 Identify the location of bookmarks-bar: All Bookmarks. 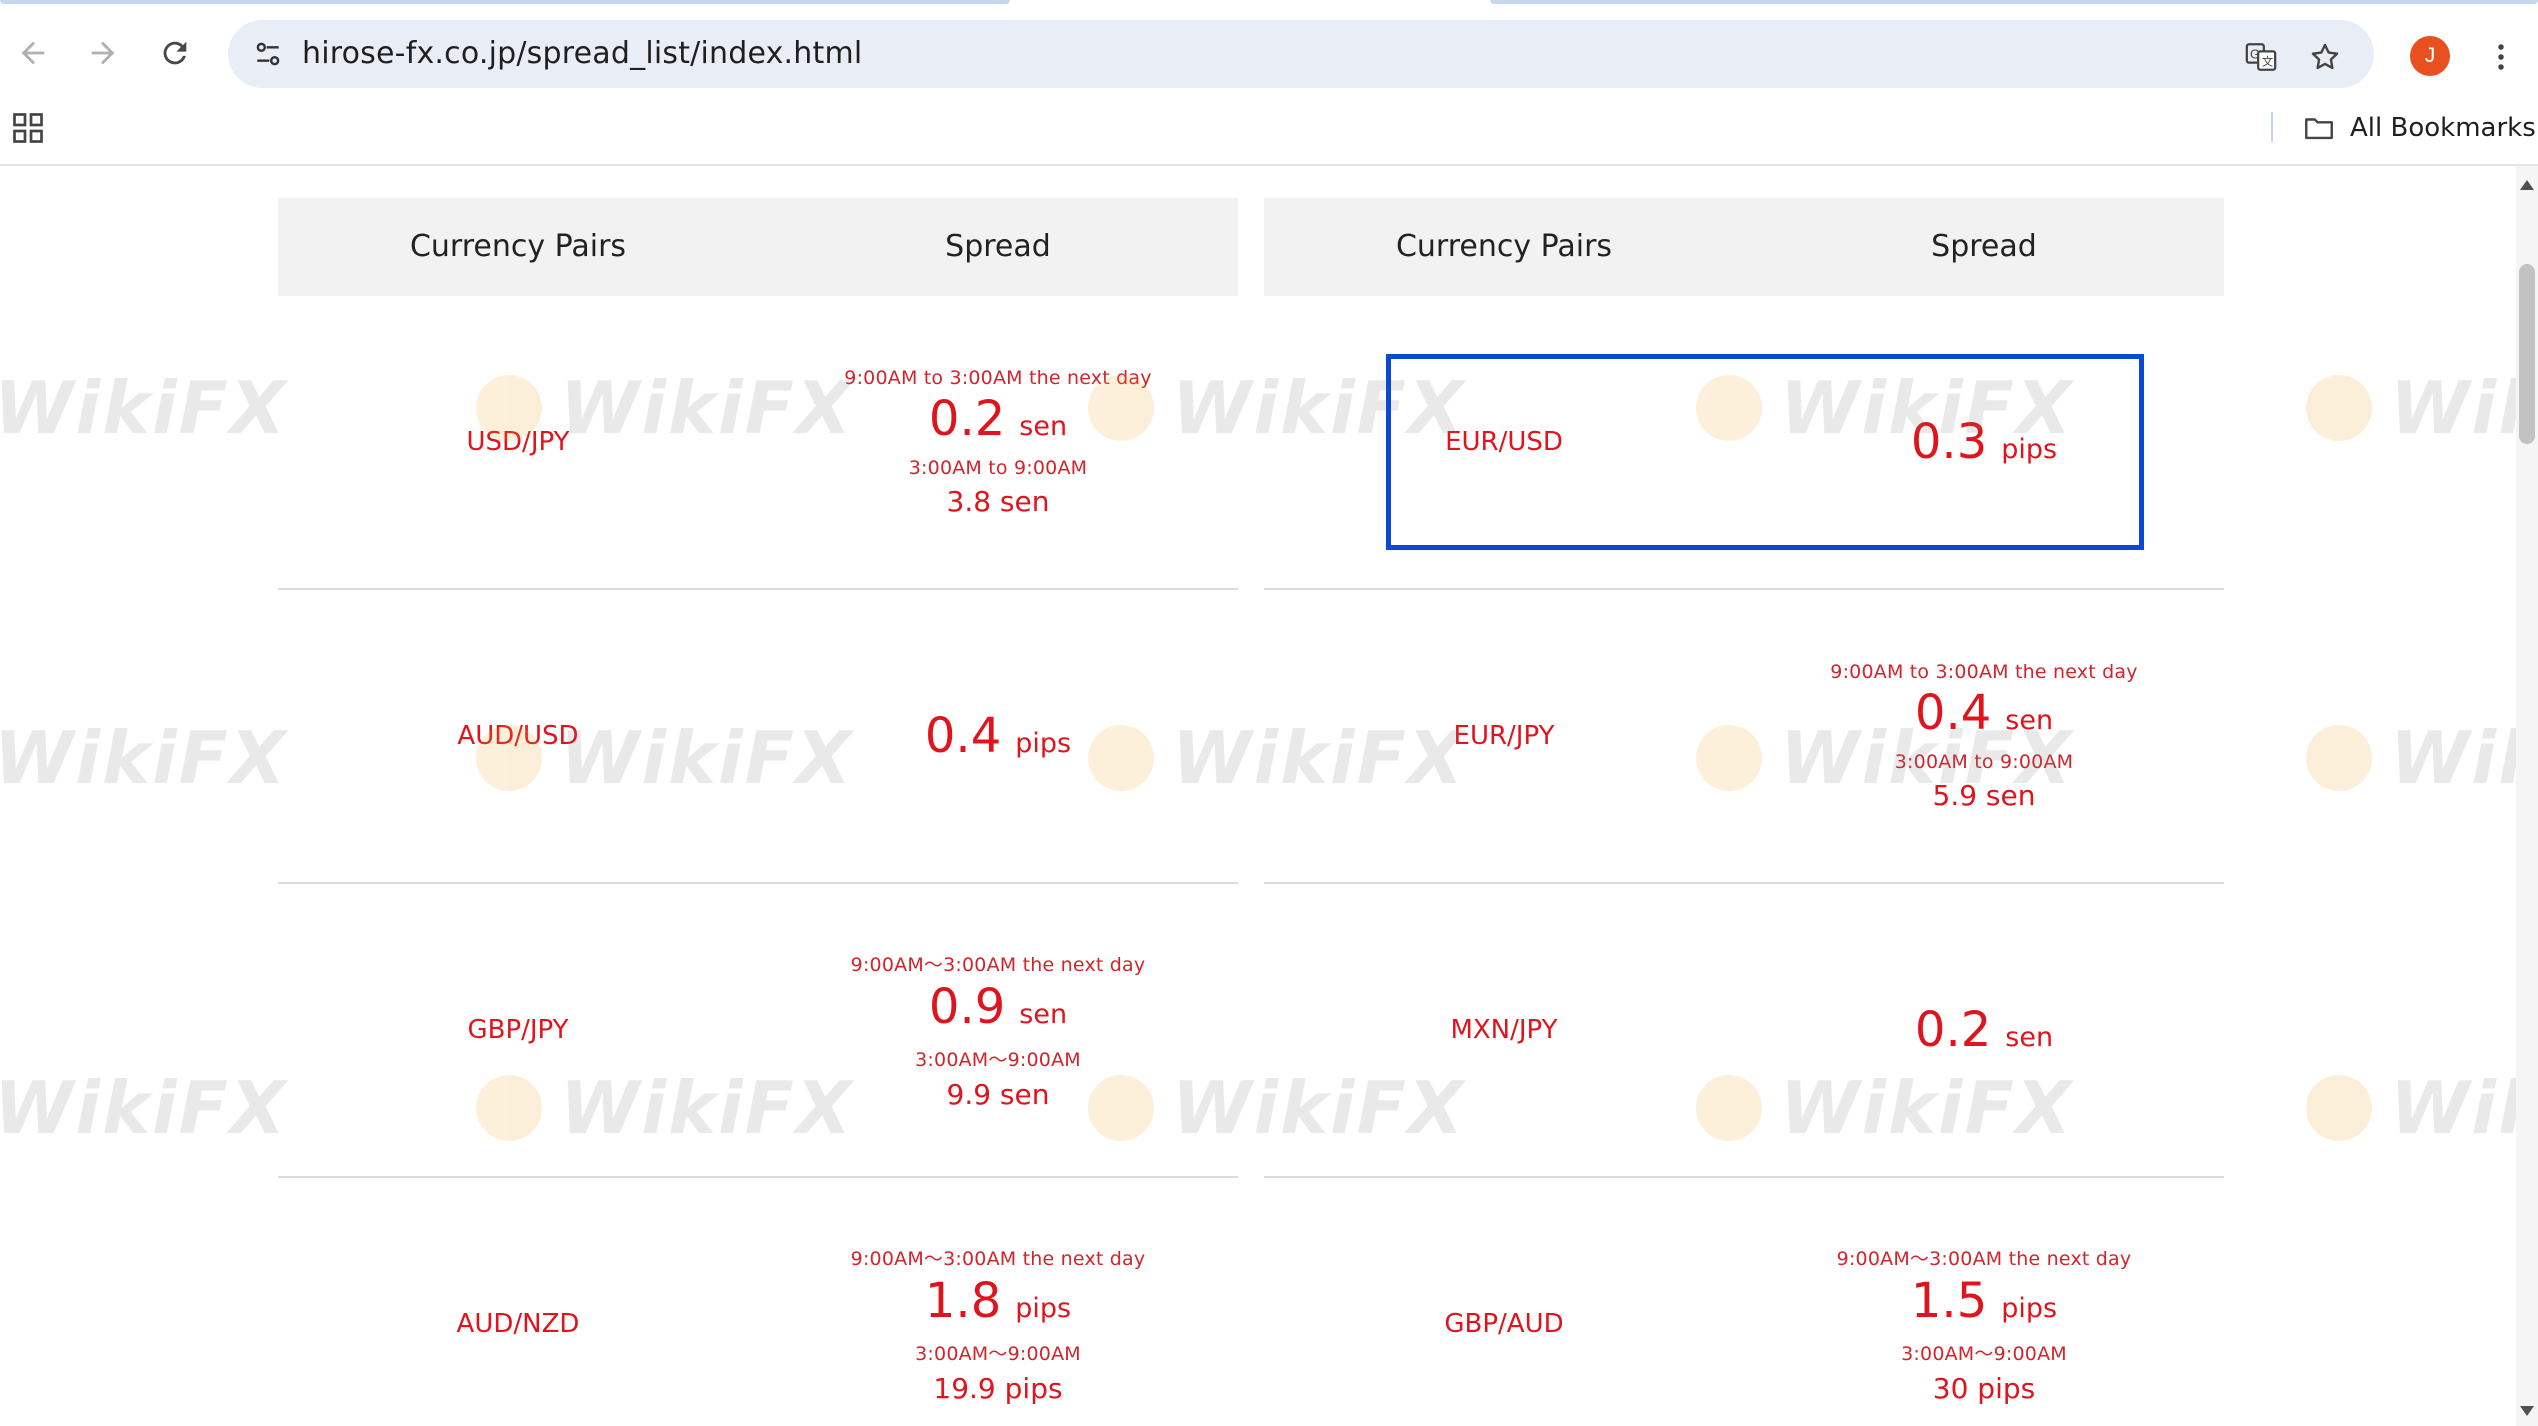
(1269, 131).